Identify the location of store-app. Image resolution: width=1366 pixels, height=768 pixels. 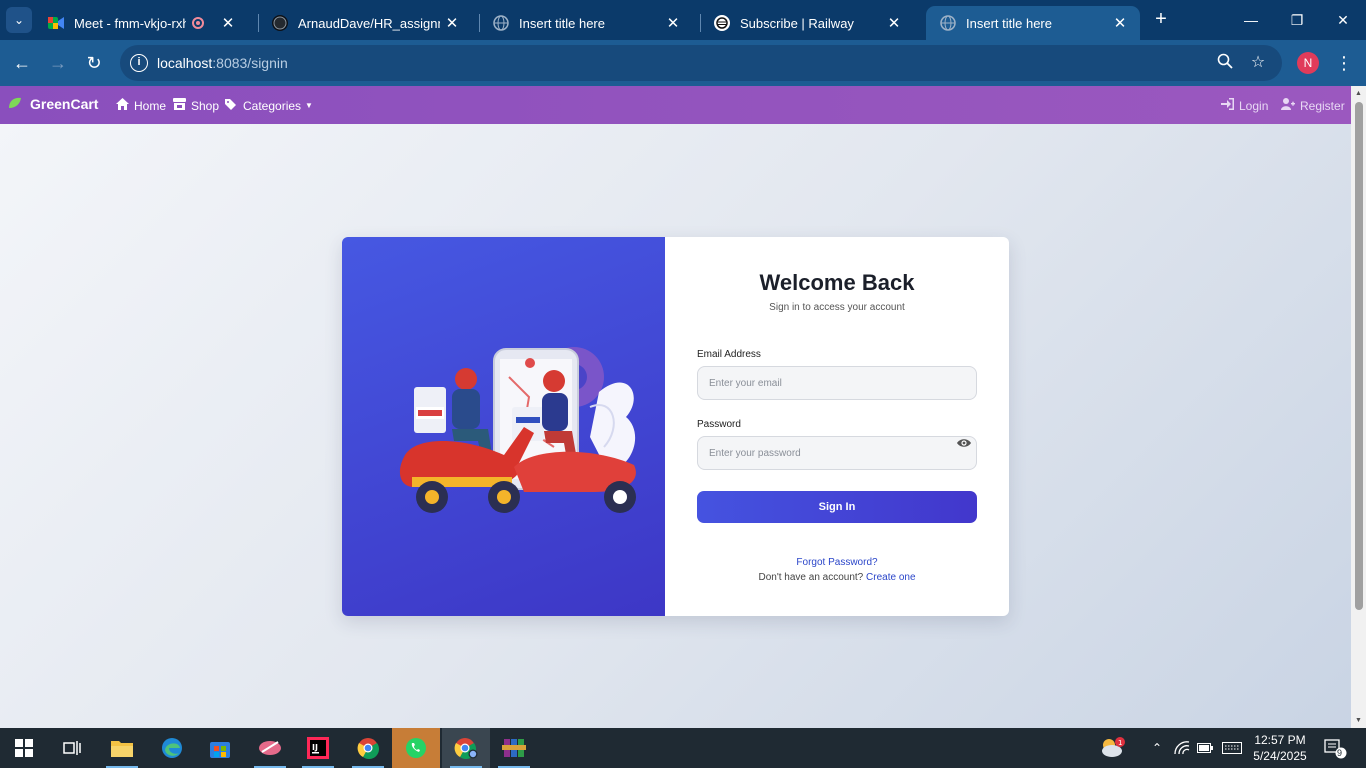
(220, 748).